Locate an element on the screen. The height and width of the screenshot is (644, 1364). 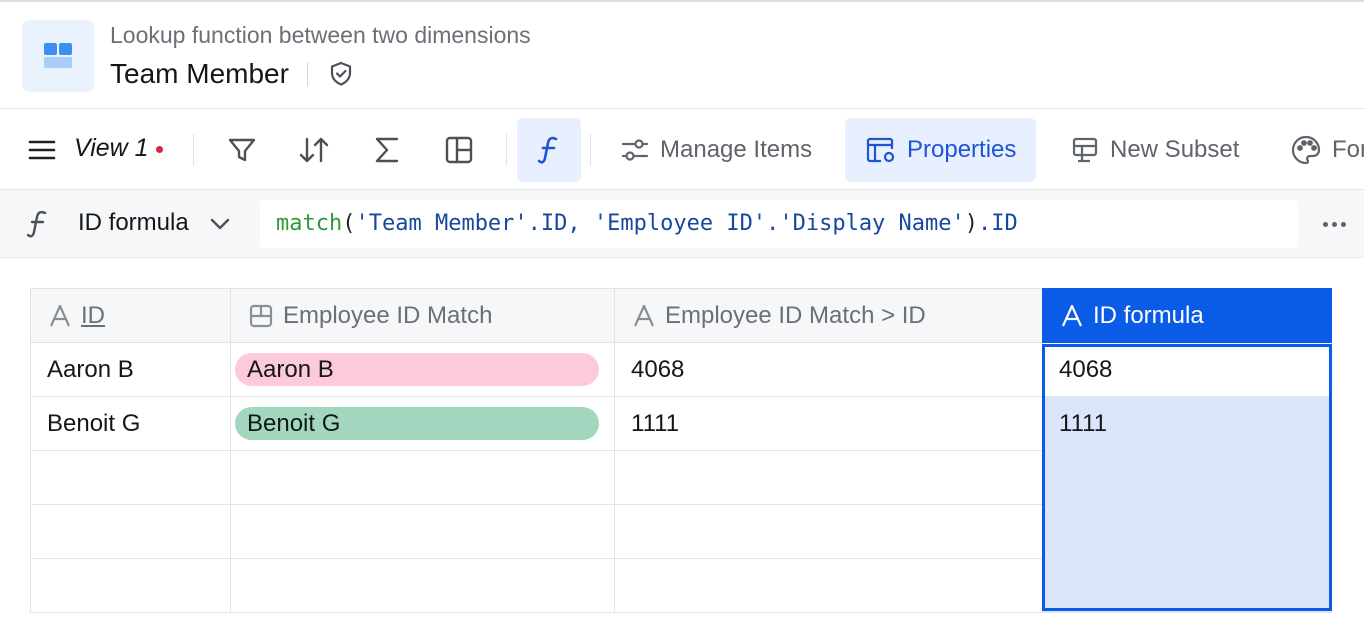
properties-button: Properties is located at coordinates (941, 150).